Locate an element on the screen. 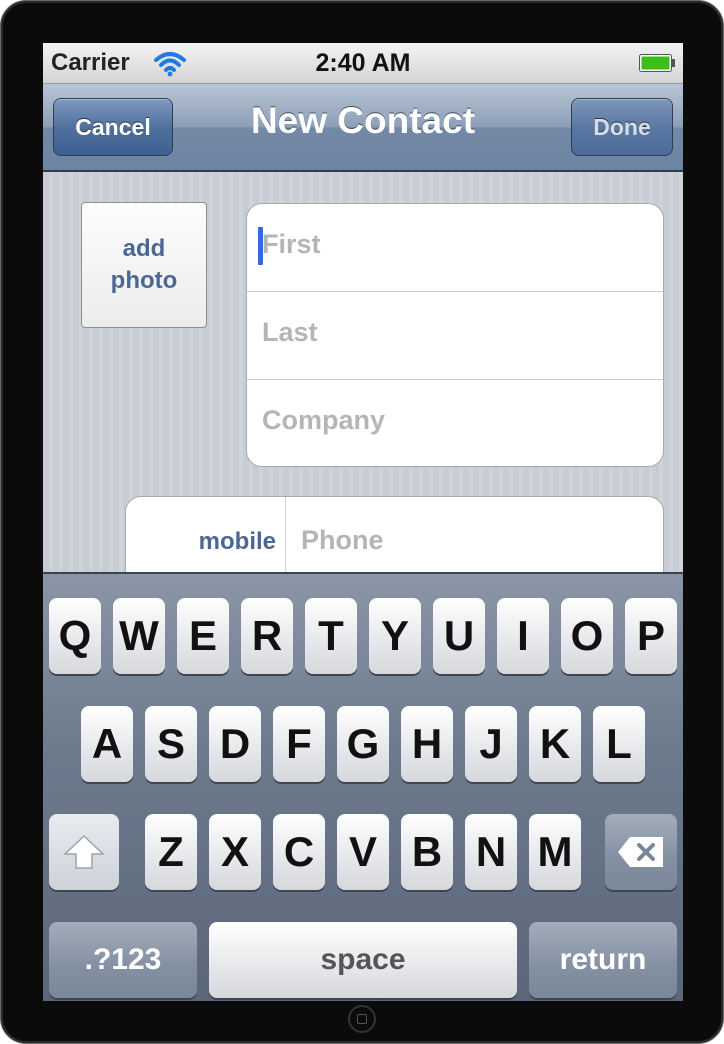  key-a: A is located at coordinates (107, 744).